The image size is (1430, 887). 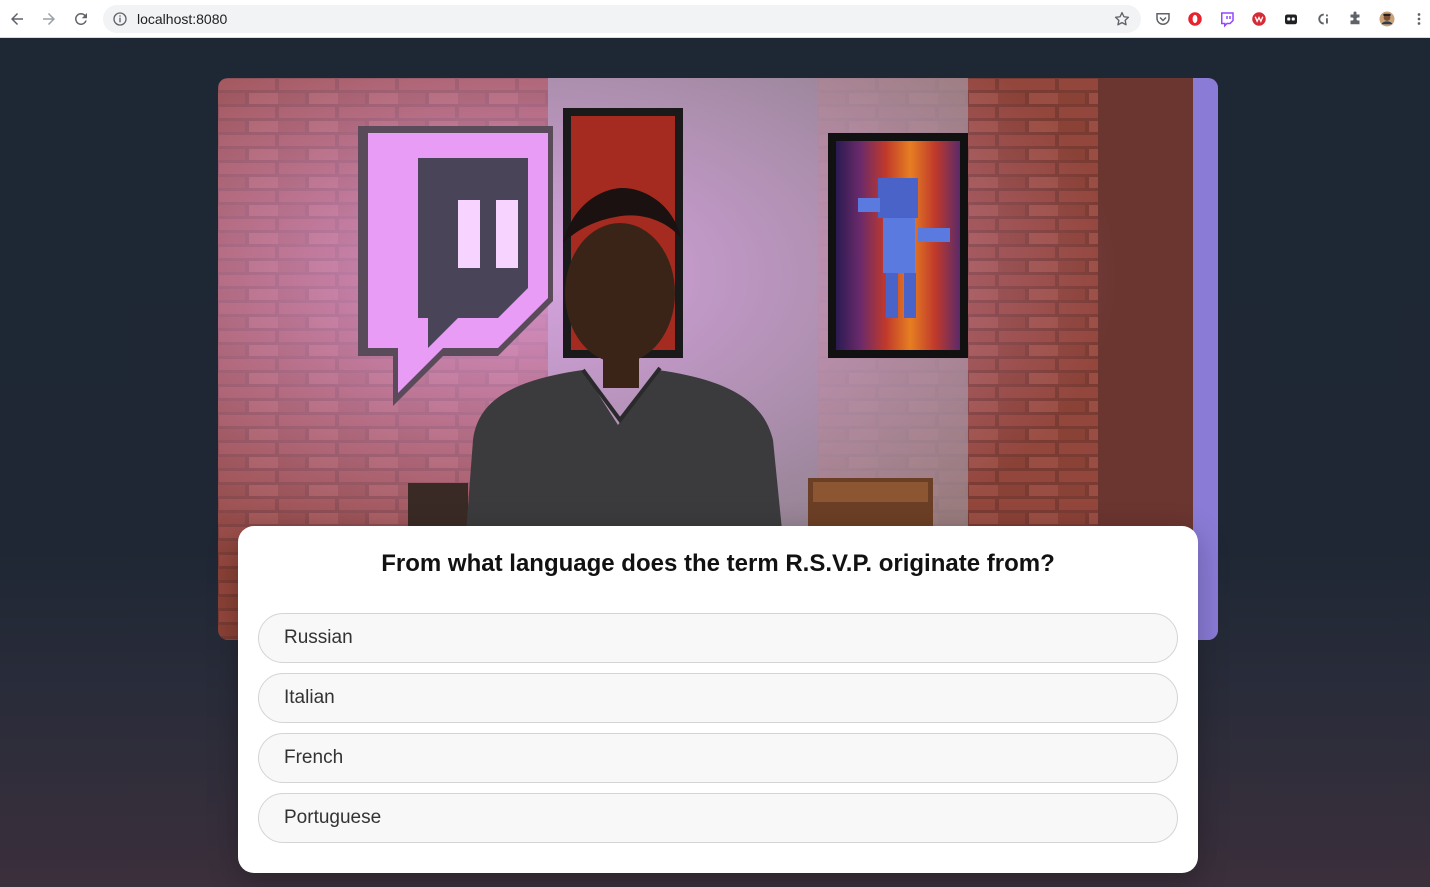 I want to click on eyes-extension-icon, so click(x=1291, y=19).